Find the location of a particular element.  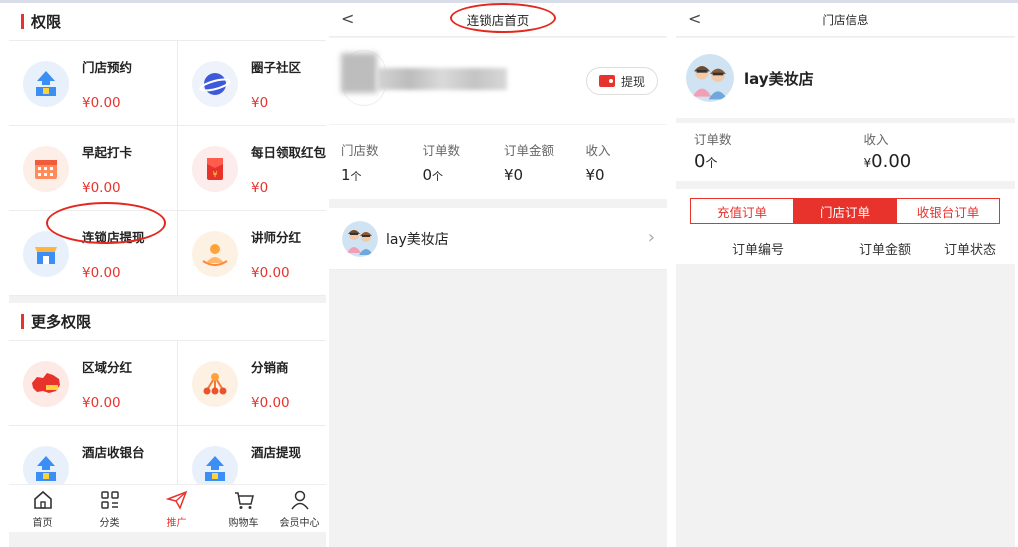

perm-daily-red-envelope: ¥ 每日领取红包 ¥0 is located at coordinates (252, 168).